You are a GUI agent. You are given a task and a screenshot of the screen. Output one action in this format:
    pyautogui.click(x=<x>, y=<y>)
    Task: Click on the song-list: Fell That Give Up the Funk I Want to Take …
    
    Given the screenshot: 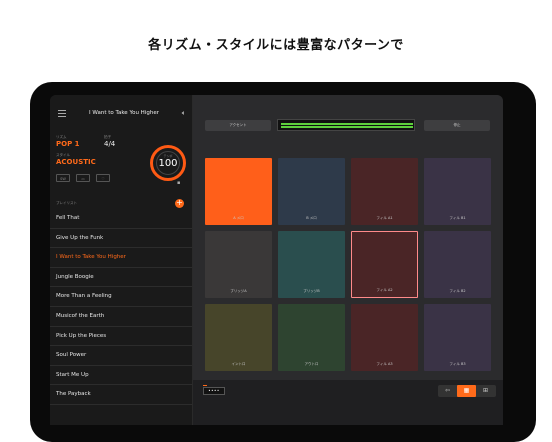 What is the action you would take?
    pyautogui.click(x=121, y=307)
    